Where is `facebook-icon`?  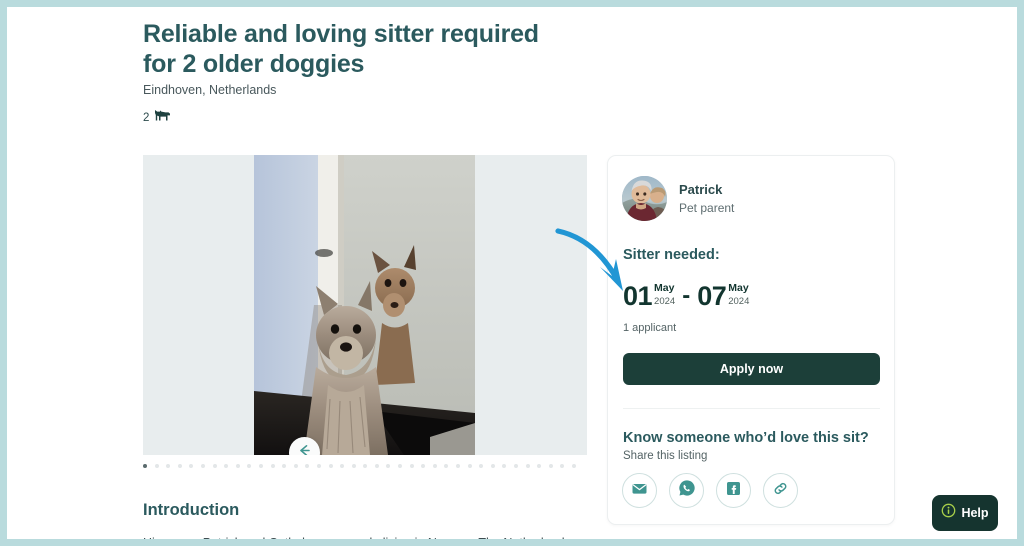
facebook-icon is located at coordinates (733, 491).